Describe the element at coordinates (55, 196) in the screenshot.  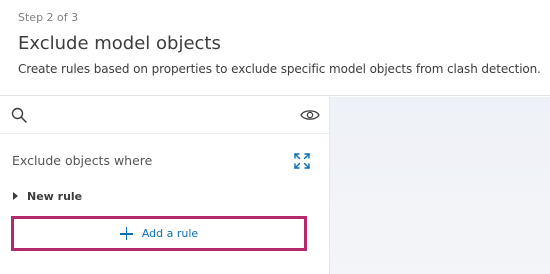
I see `rule-label: New rule` at that location.